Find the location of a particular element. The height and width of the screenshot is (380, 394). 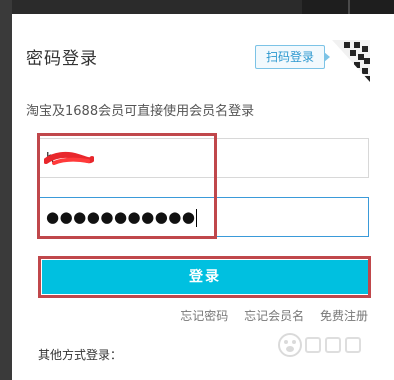

password-field: ●●●●●●●●●●● is located at coordinates (203, 217).